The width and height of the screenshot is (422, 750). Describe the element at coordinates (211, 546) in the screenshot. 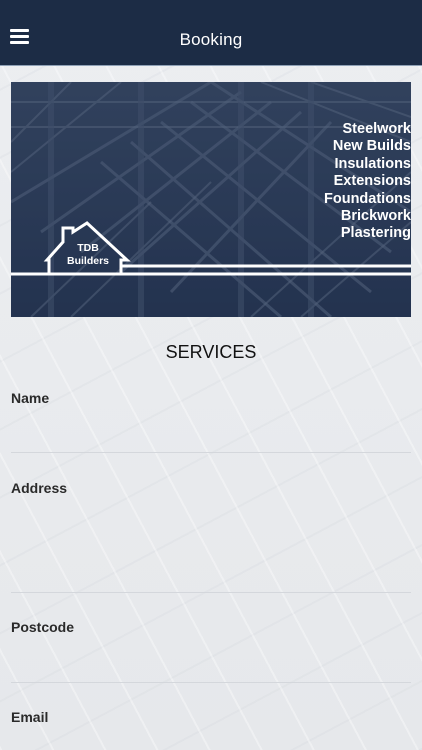

I see `address-textarea` at that location.